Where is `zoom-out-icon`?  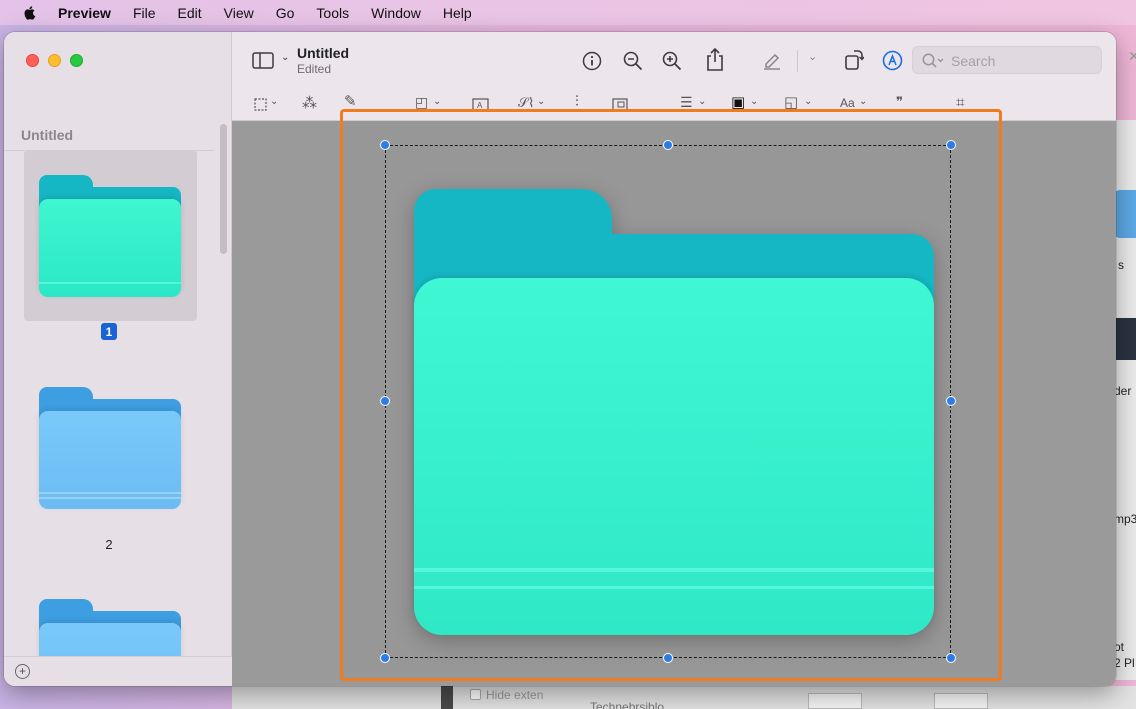 zoom-out-icon is located at coordinates (633, 61).